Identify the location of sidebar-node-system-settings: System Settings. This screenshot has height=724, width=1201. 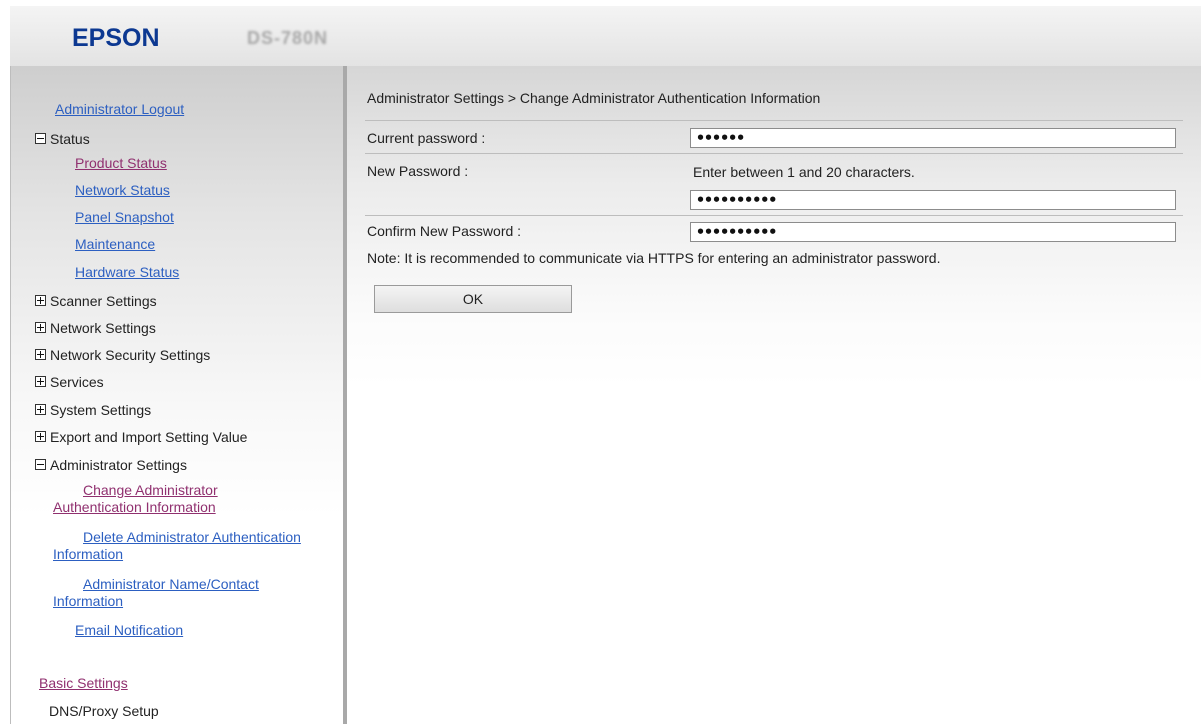
(93, 409).